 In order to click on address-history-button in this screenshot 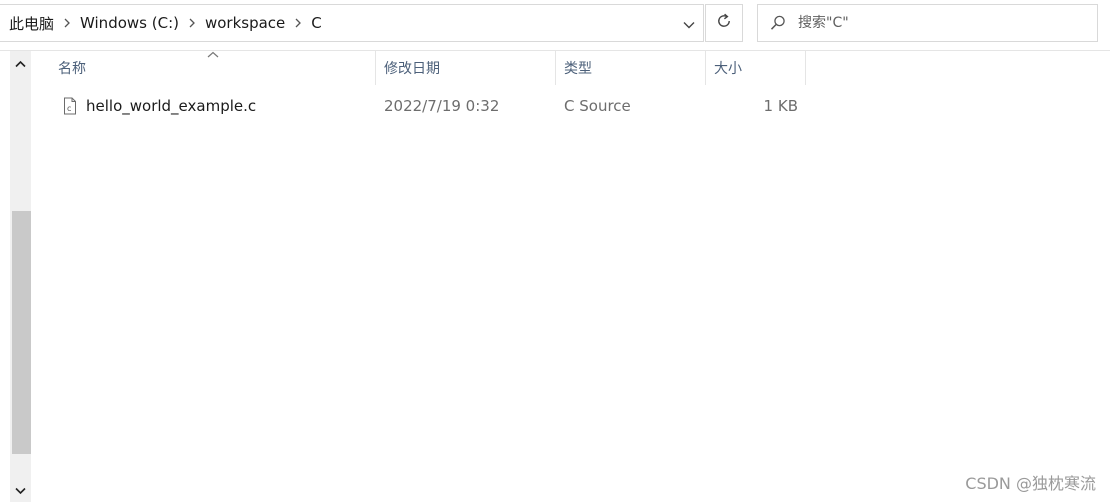, I will do `click(689, 23)`.